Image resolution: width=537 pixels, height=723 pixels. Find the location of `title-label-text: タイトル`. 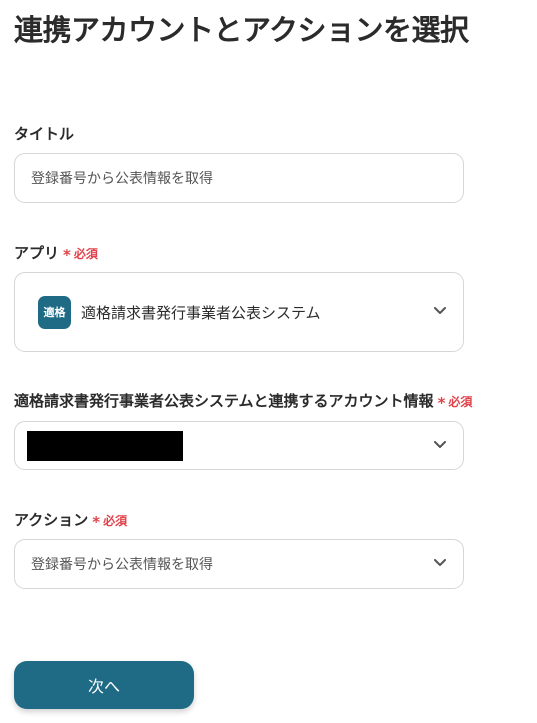

title-label-text: タイトル is located at coordinates (44, 134).